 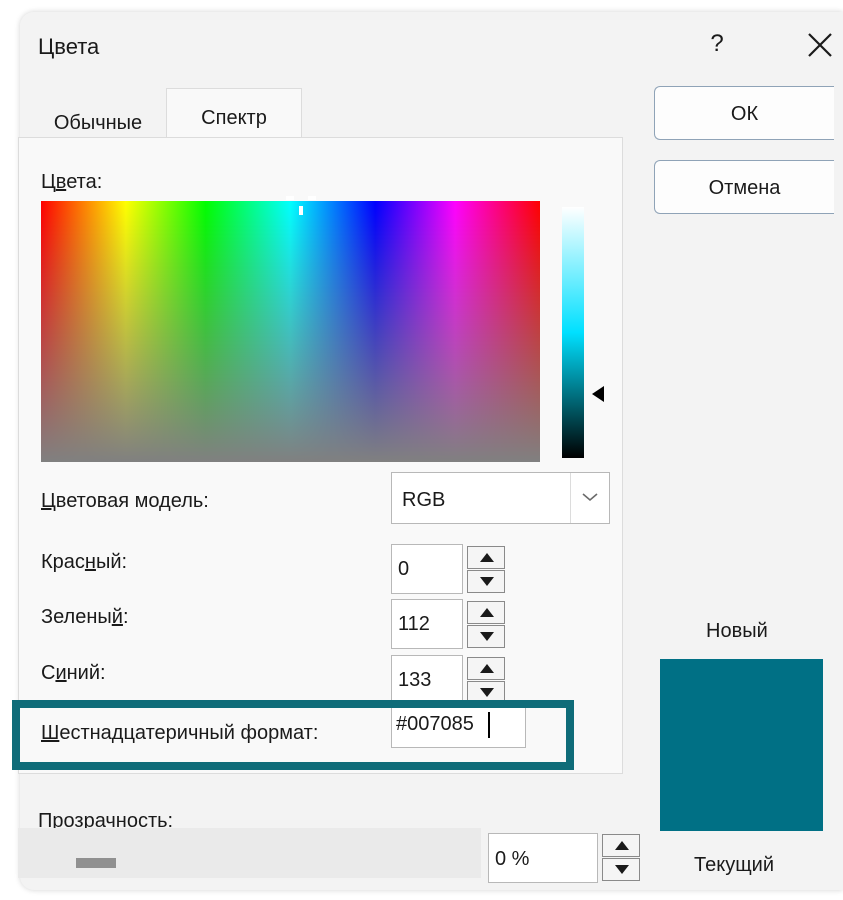 What do you see at coordinates (590, 497) in the screenshot?
I see `chevron-down-icon` at bounding box center [590, 497].